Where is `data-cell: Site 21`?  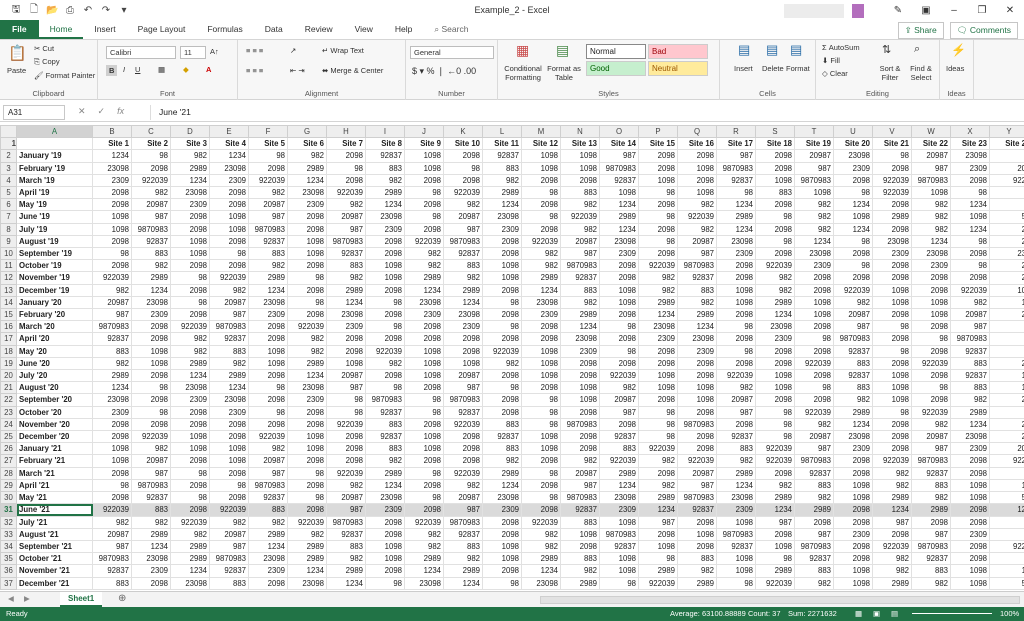 data-cell: Site 21 is located at coordinates (892, 144).